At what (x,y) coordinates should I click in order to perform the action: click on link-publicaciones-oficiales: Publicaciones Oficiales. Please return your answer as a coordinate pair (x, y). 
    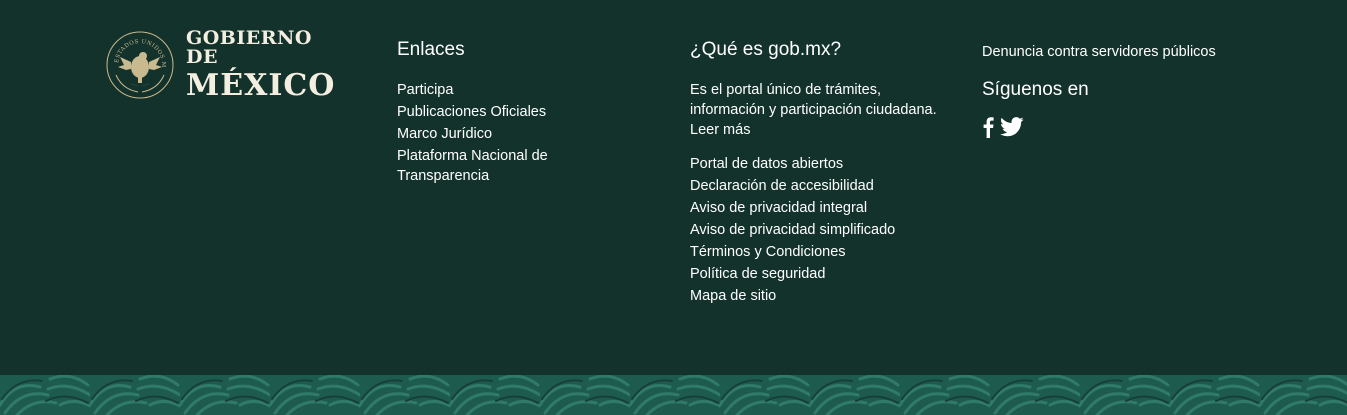
    Looking at the image, I should click on (512, 112).